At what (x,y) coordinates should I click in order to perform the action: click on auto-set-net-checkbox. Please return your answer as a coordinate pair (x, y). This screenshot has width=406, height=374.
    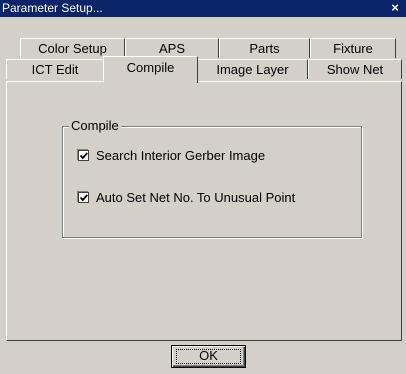
    Looking at the image, I should click on (83, 197).